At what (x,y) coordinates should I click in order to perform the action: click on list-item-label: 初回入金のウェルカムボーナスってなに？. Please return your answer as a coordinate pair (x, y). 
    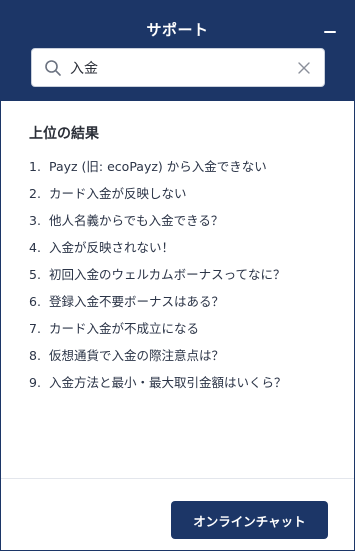
    Looking at the image, I should click on (167, 274).